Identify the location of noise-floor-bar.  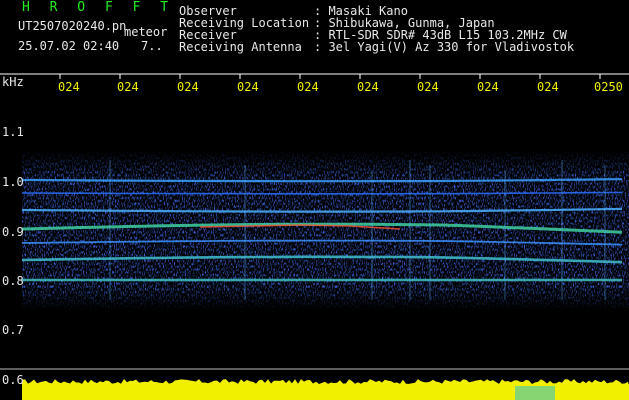
(325, 389).